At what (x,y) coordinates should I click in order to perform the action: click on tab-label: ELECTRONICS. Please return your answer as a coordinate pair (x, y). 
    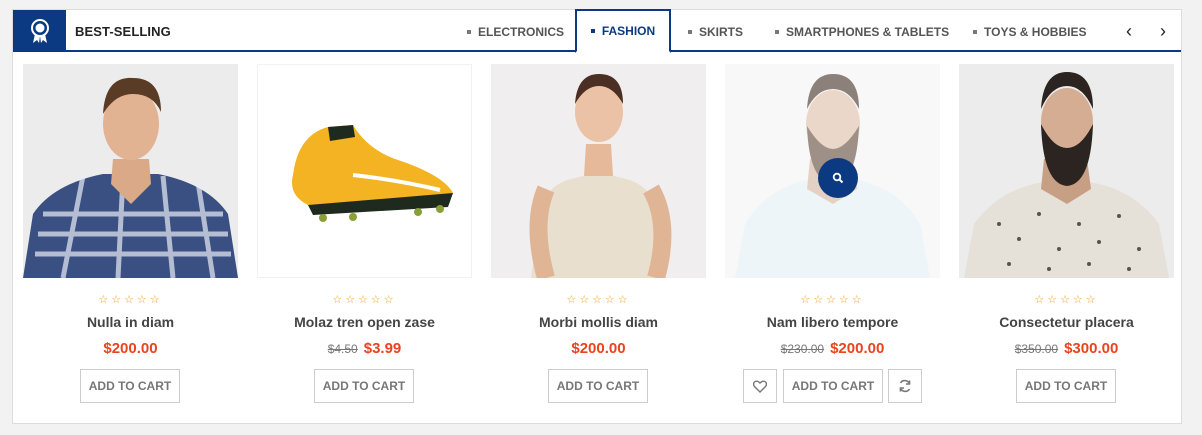
    Looking at the image, I should click on (521, 32).